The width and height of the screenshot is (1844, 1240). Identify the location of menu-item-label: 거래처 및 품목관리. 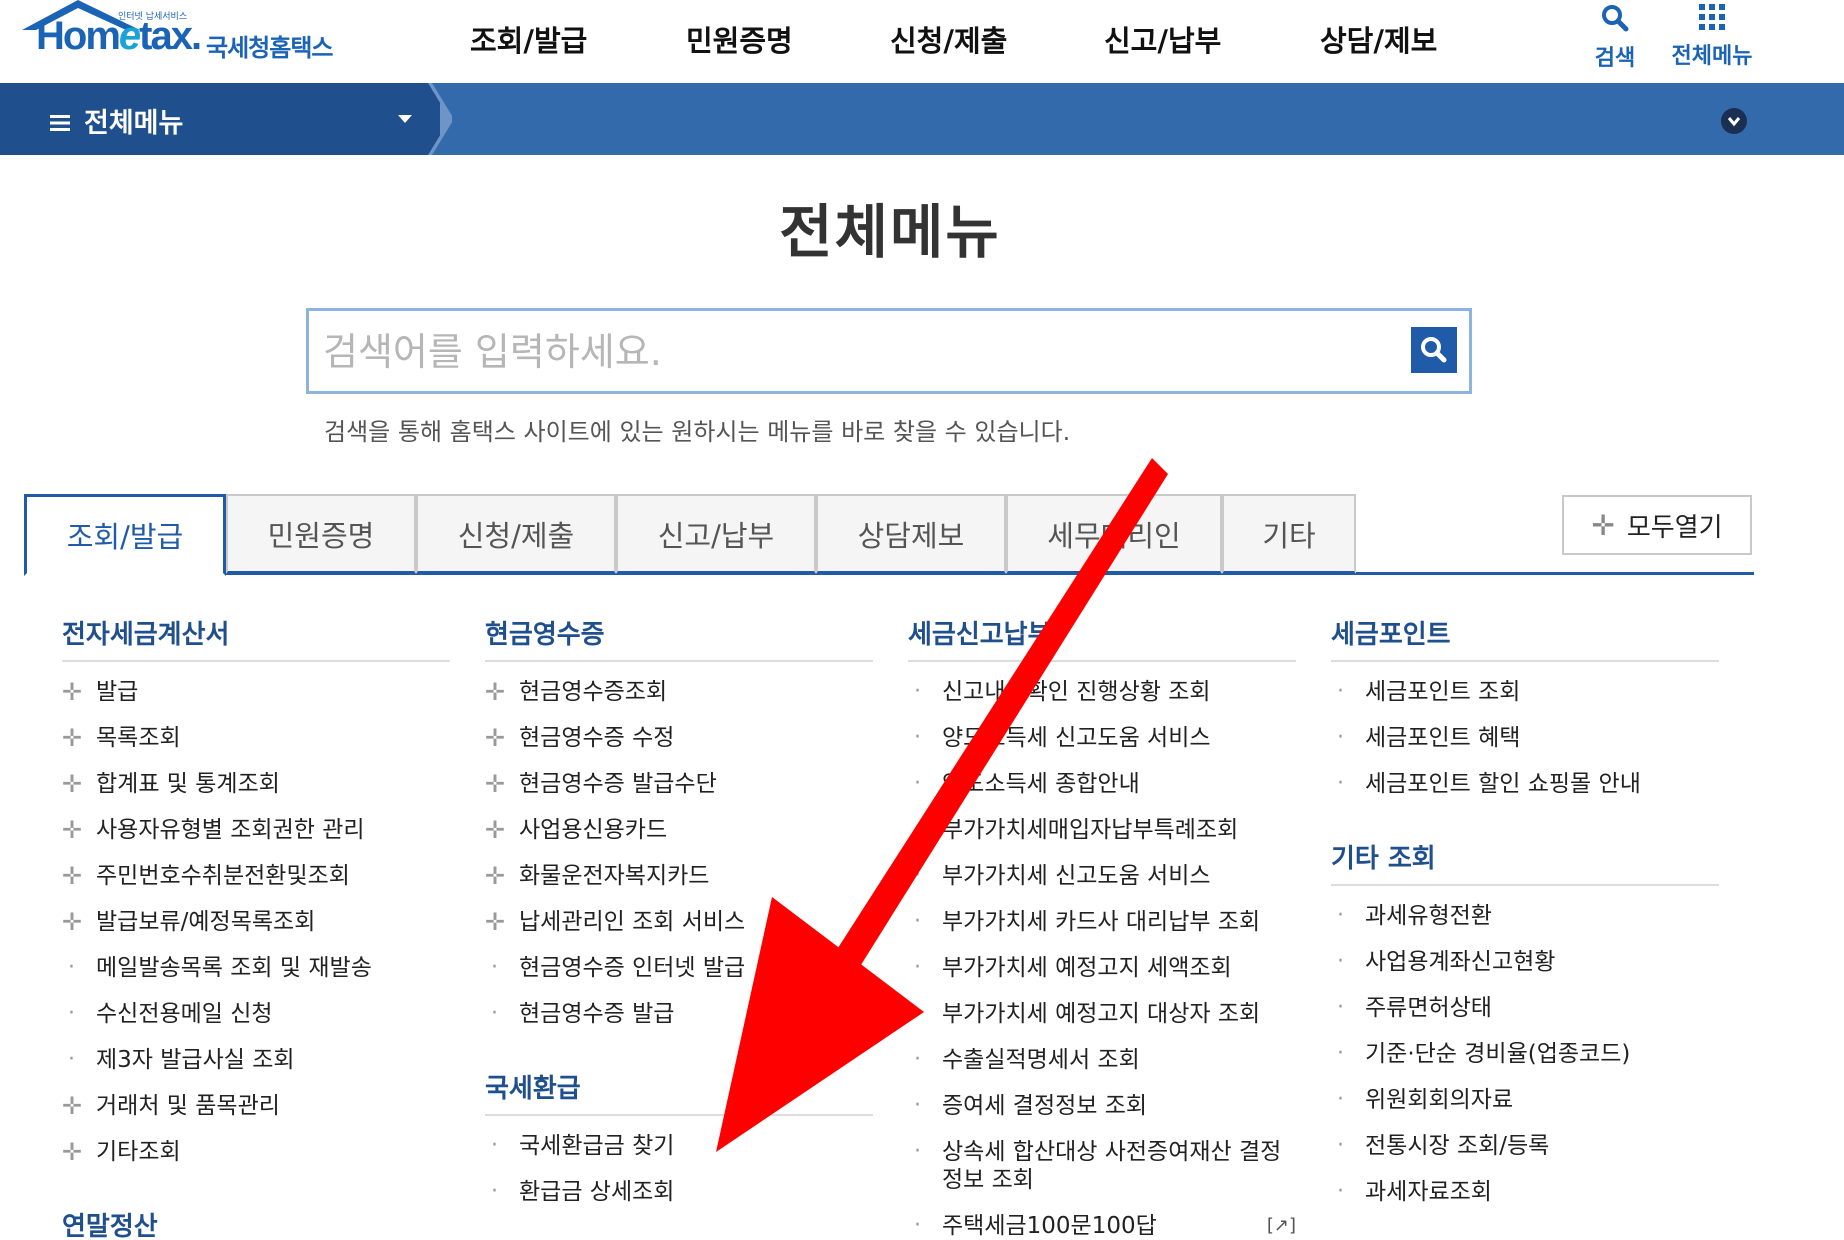
(188, 1106).